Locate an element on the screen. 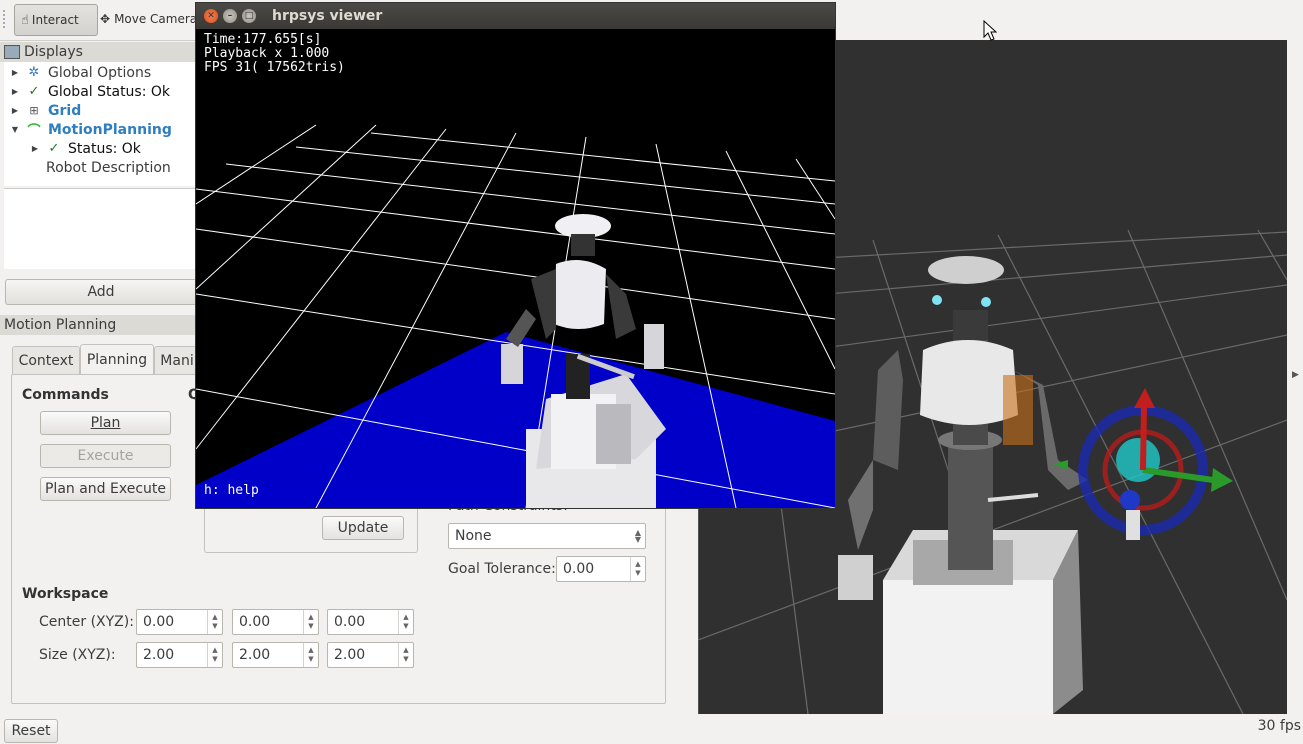 Image resolution: width=1303 pixels, height=744 pixels. plan-and-execute-button: Plan and Execute is located at coordinates (105, 489).